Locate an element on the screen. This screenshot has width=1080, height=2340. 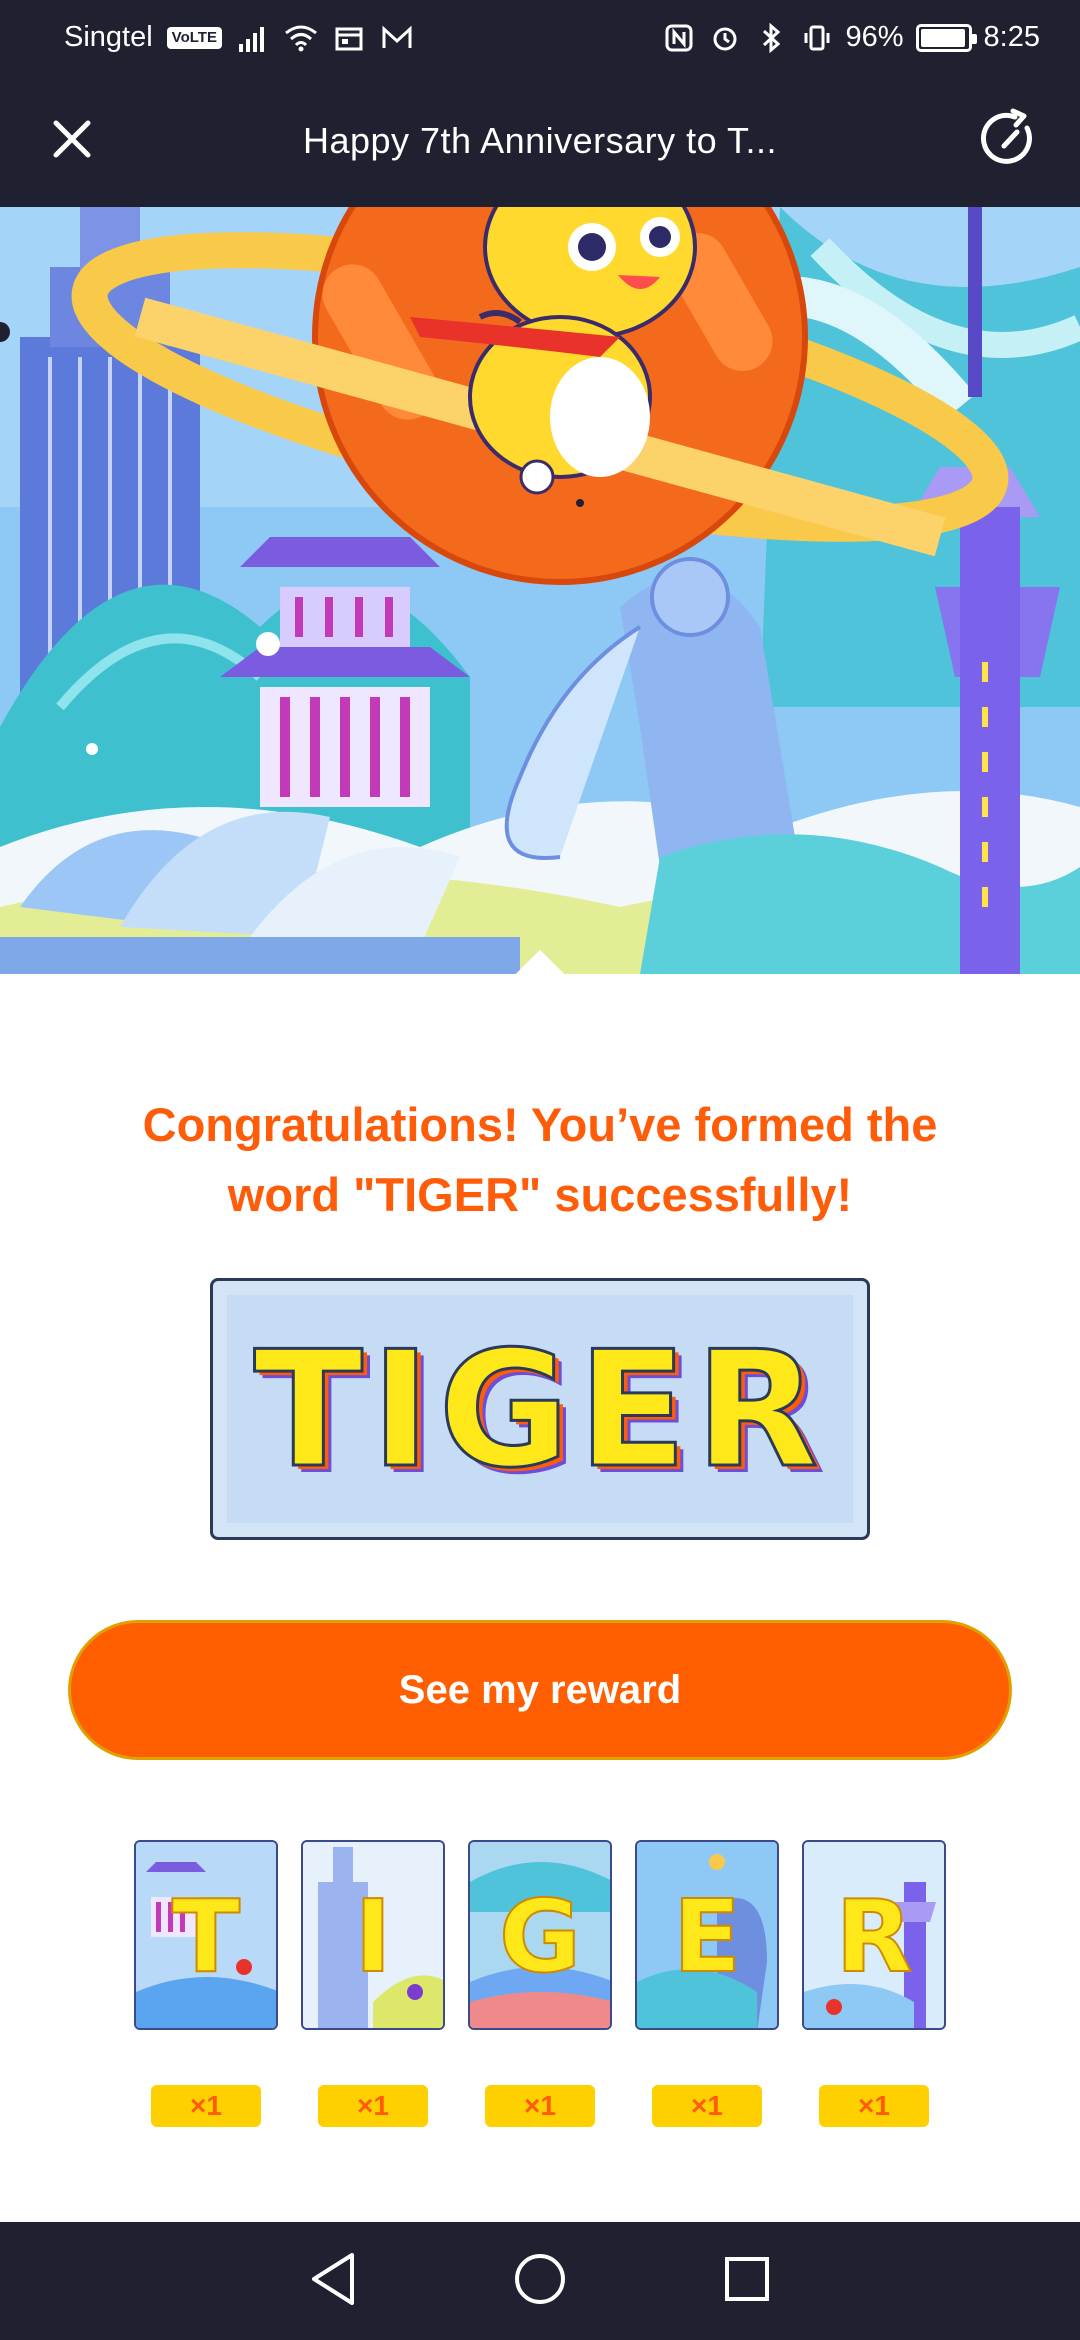
card-count-badge-t: ×1 is located at coordinates (206, 2106).